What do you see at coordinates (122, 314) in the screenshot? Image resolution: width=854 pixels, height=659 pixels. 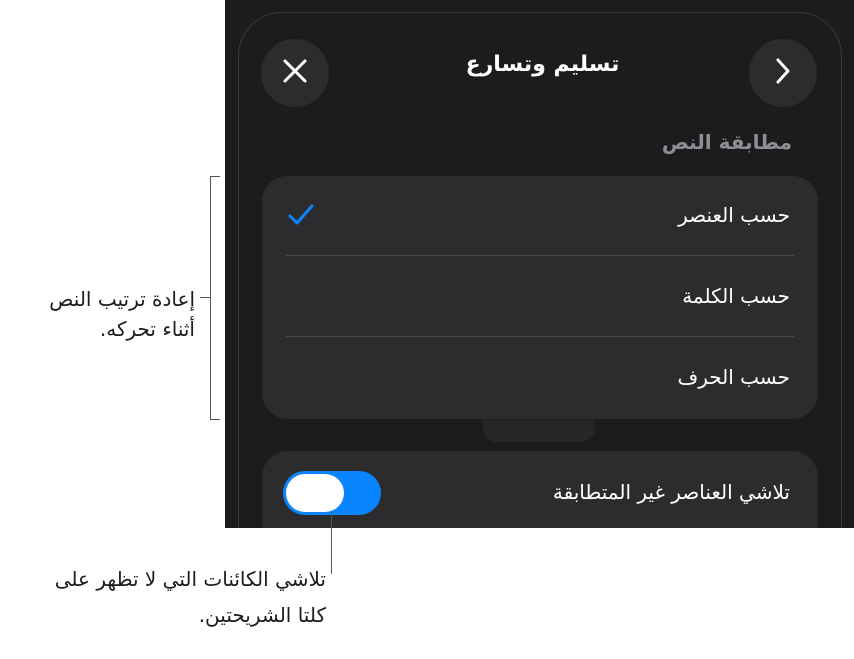 I see `callout-rearrange-text: إعادة ترتيب النص أثناء تحركه.` at bounding box center [122, 314].